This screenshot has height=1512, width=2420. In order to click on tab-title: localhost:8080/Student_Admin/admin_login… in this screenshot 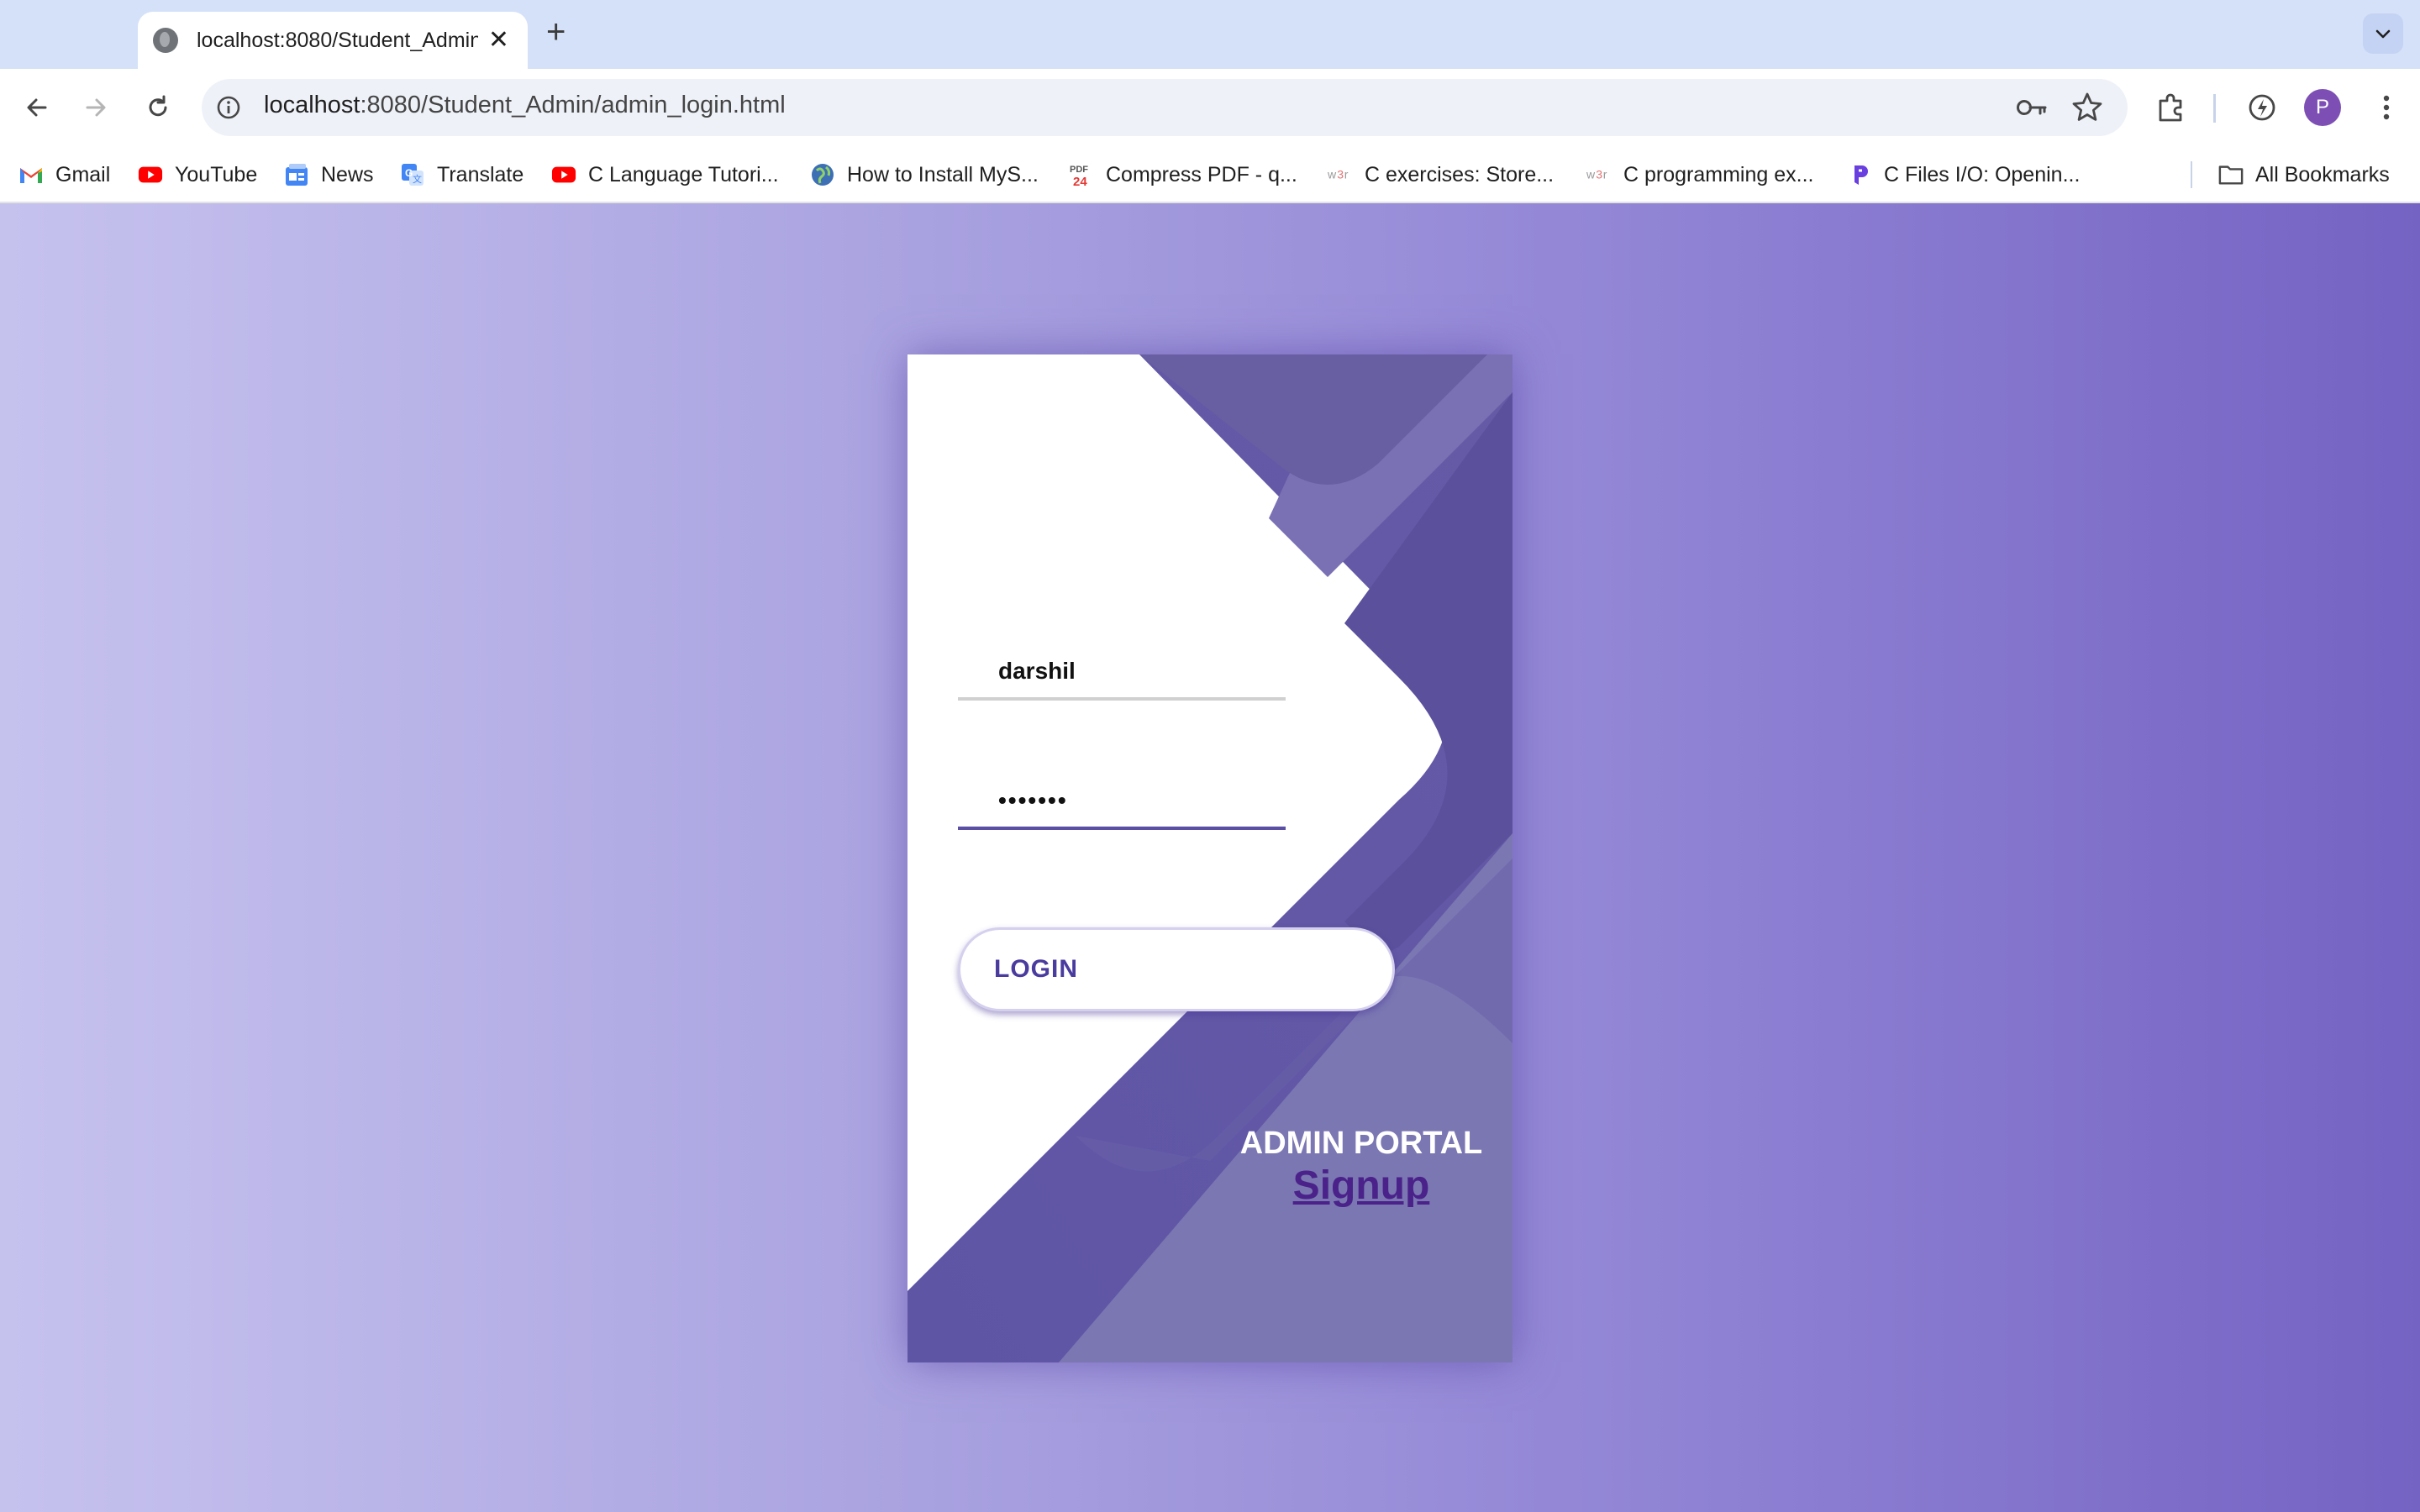, I will do `click(337, 40)`.